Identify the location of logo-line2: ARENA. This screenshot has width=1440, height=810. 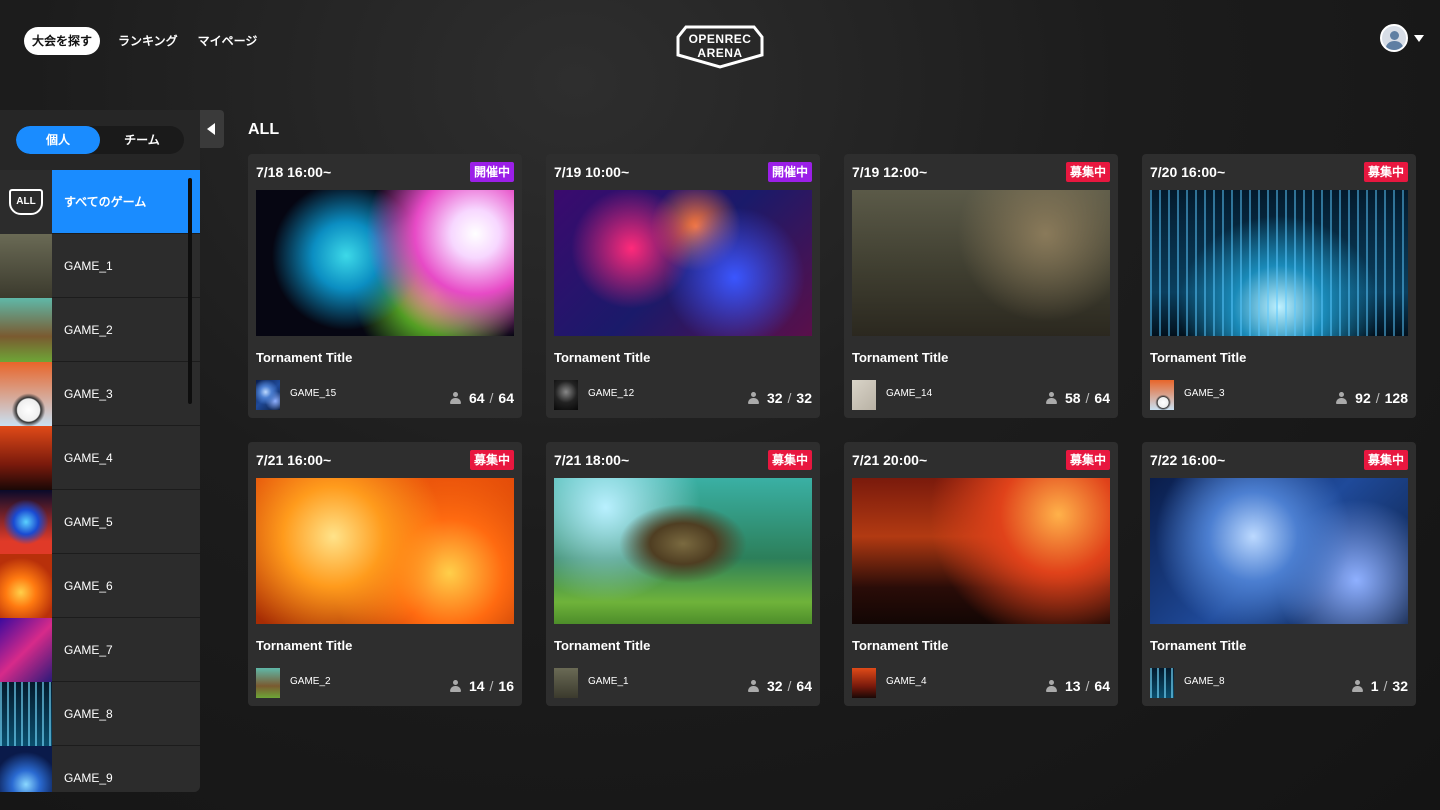
(720, 53).